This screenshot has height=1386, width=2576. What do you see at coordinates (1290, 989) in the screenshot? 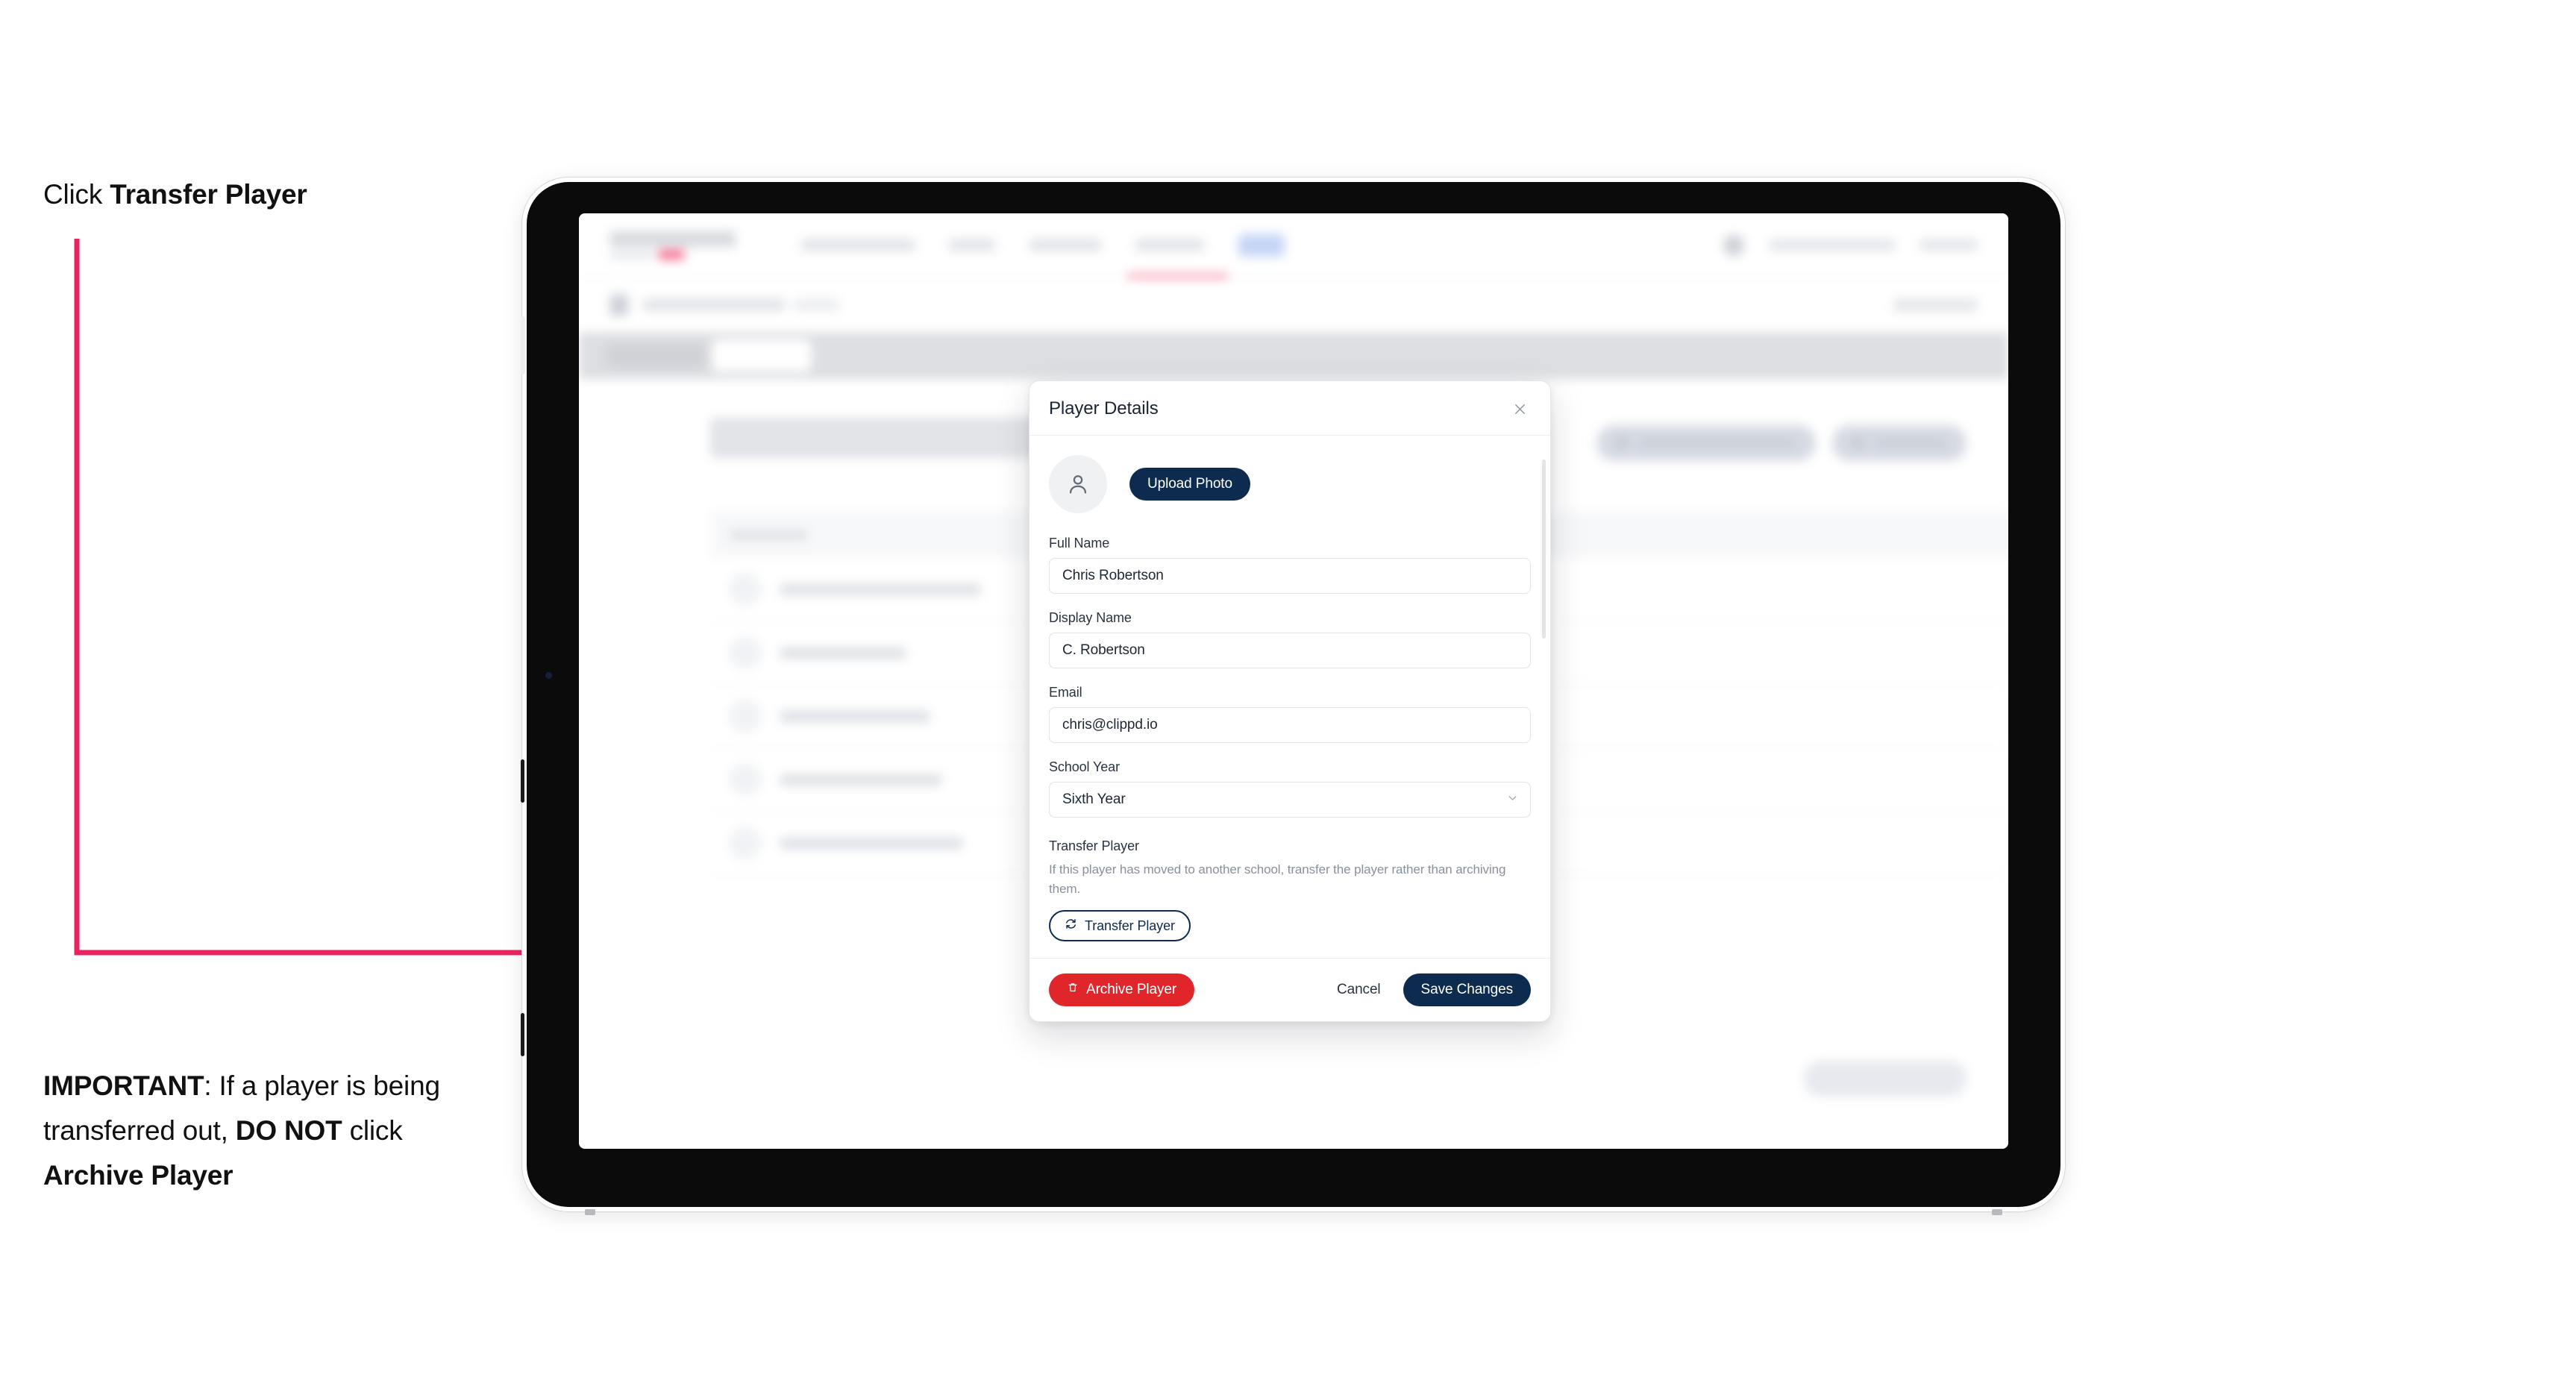
I see `modal-footer: Archive Player Cancel Save Changes` at bounding box center [1290, 989].